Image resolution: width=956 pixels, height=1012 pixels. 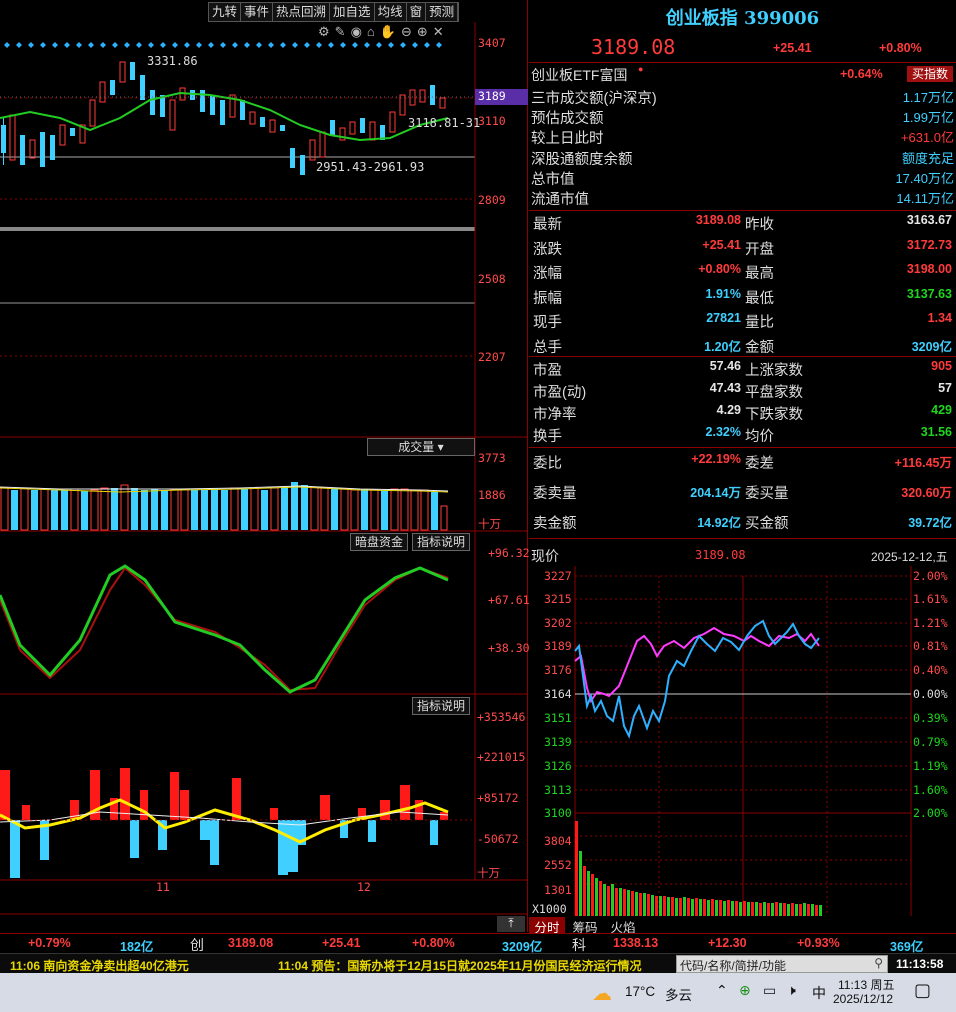 What do you see at coordinates (722, 990) in the screenshot?
I see `chevron-up-icon: ⌃` at bounding box center [722, 990].